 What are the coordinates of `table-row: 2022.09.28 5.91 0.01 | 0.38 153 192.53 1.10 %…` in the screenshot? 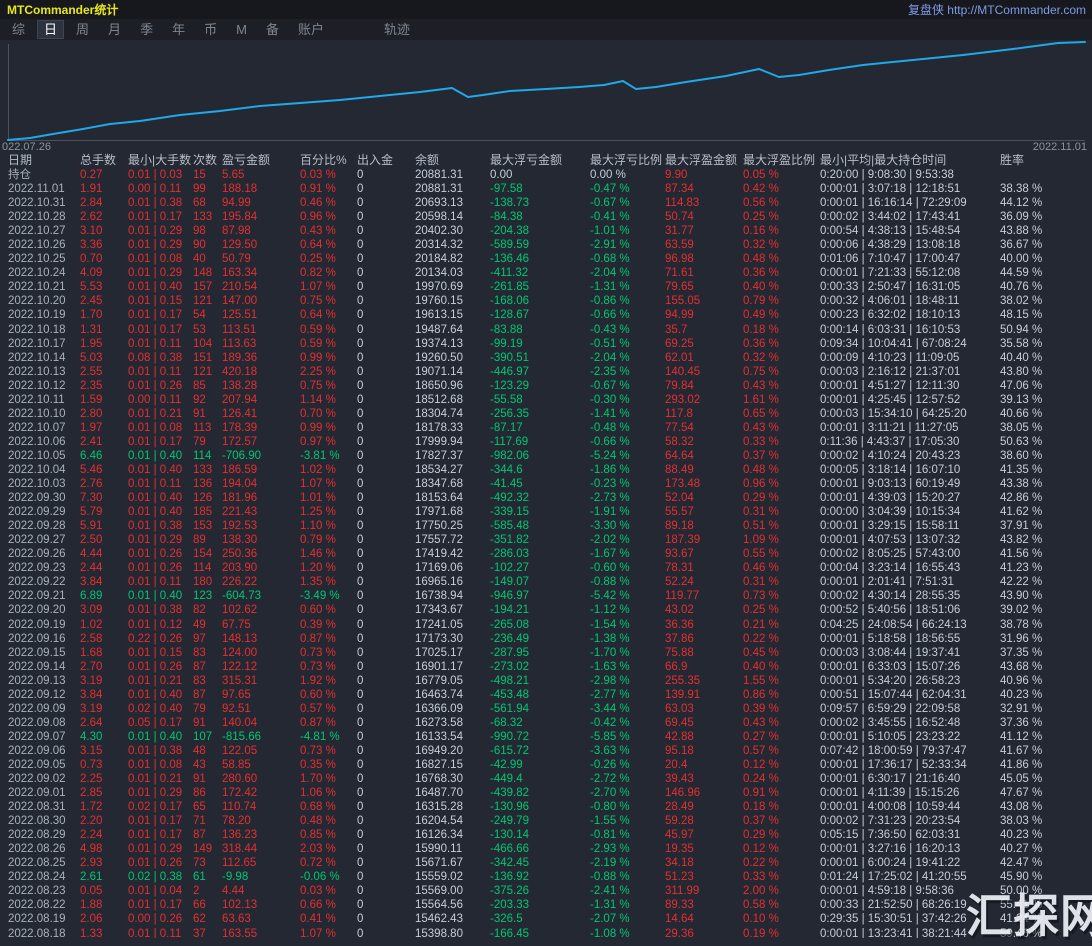 It's located at (546, 526).